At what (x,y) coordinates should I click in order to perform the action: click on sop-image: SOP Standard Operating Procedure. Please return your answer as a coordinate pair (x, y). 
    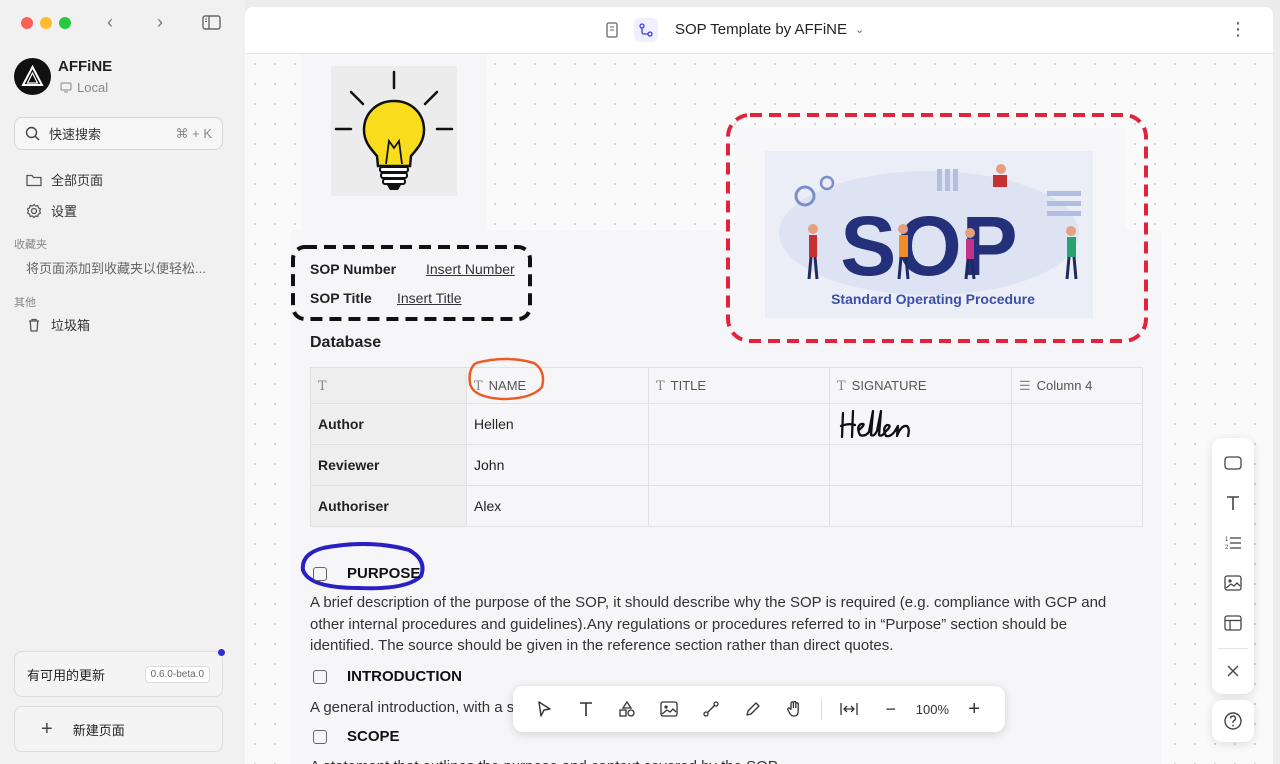
    Looking at the image, I should click on (929, 234).